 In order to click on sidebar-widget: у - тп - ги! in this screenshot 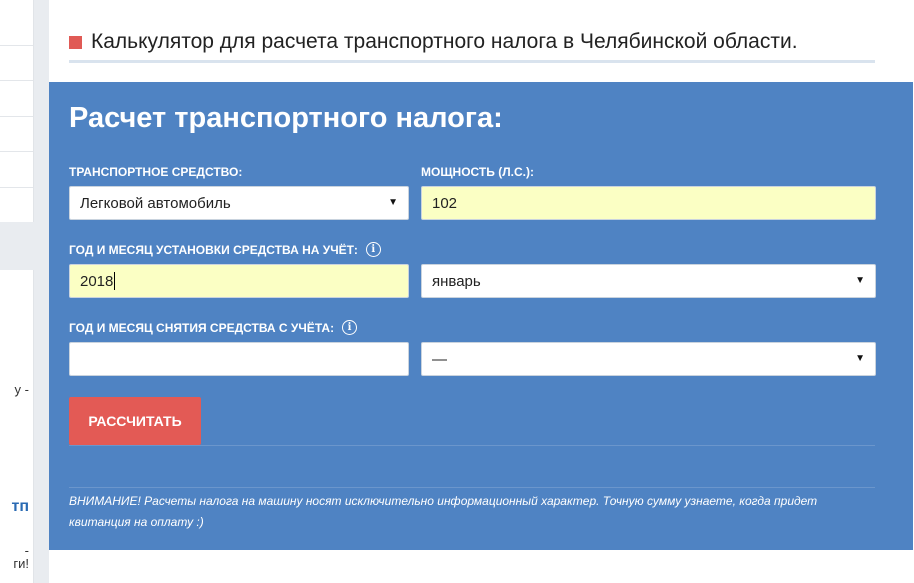, I will do `click(17, 426)`.